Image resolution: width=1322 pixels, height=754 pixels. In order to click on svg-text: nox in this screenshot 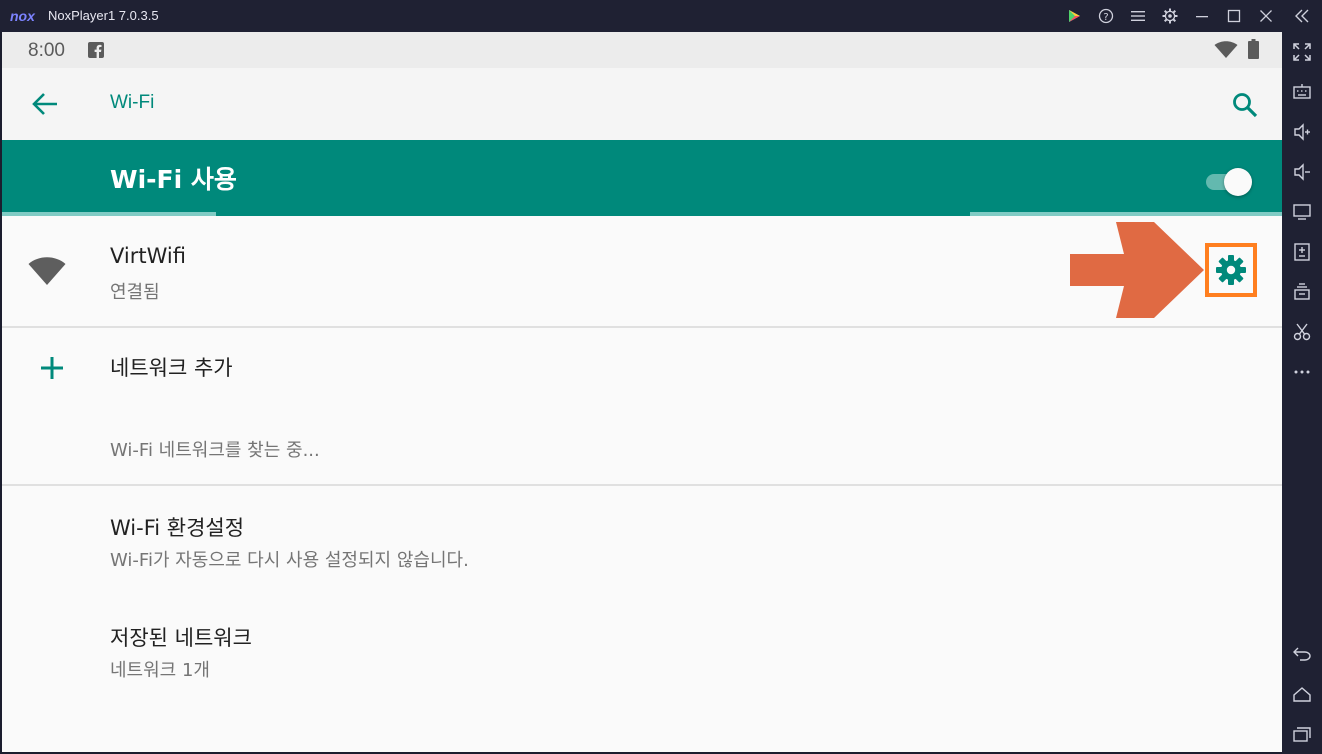, I will do `click(23, 16)`.